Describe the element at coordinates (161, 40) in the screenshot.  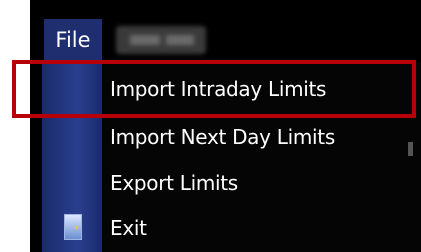
I see `menu-item-redacted` at that location.